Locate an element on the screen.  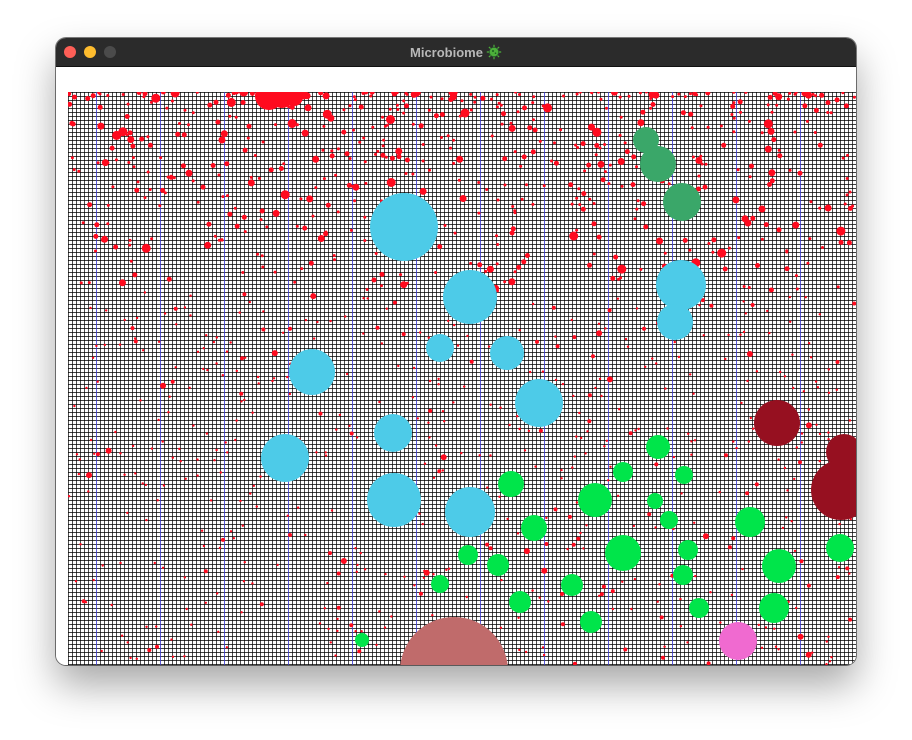
window-title-group: Microbiome is located at coordinates (456, 52).